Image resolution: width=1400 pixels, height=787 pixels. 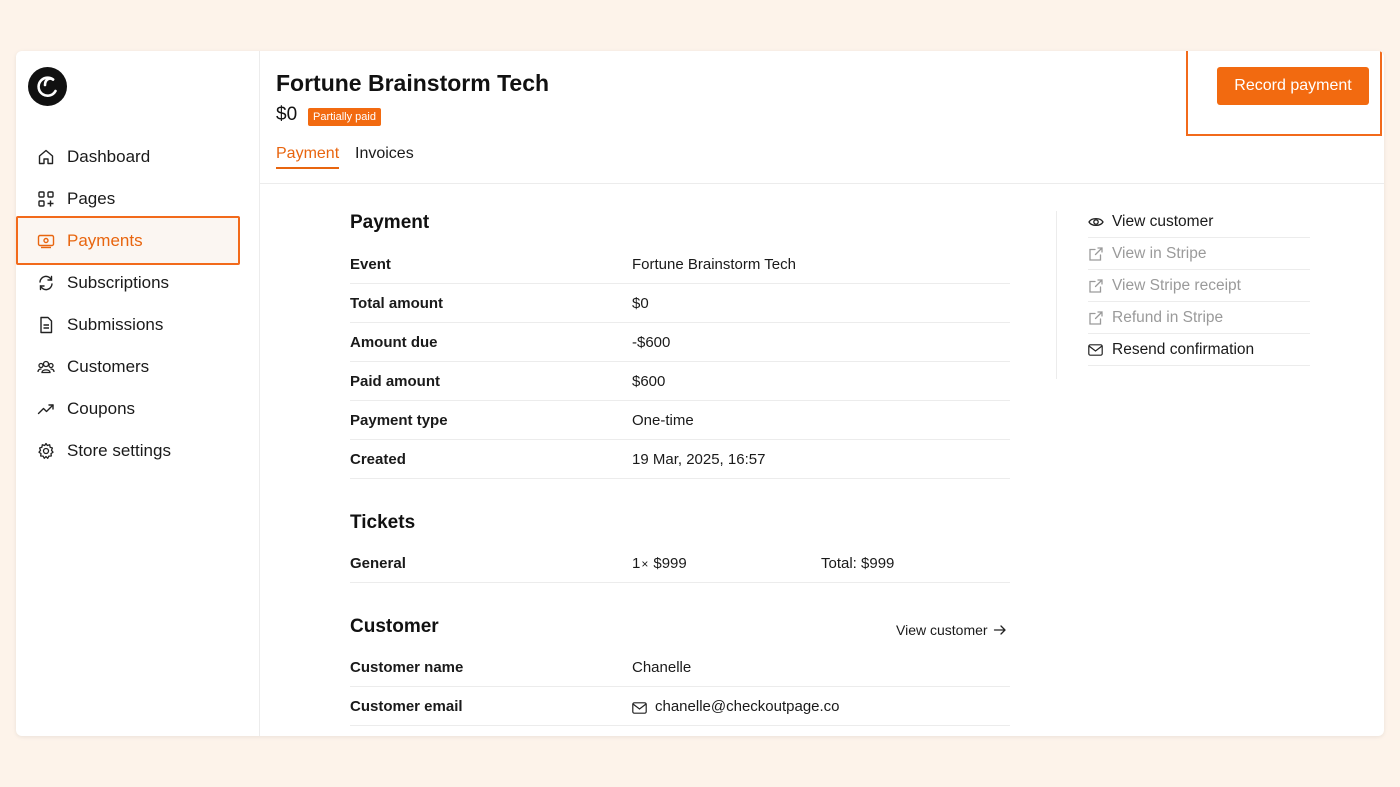 I want to click on sidebar-item-label: Dashboard, so click(x=109, y=156).